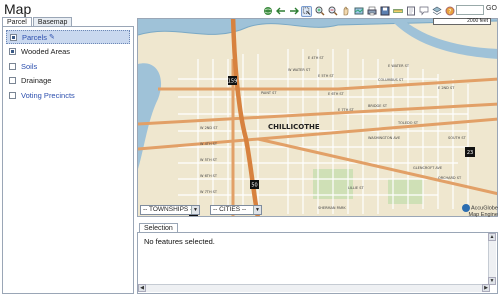 The width and height of the screenshot is (500, 298). Describe the element at coordinates (492, 237) in the screenshot. I see `scroll-up-icon: ▲` at that location.